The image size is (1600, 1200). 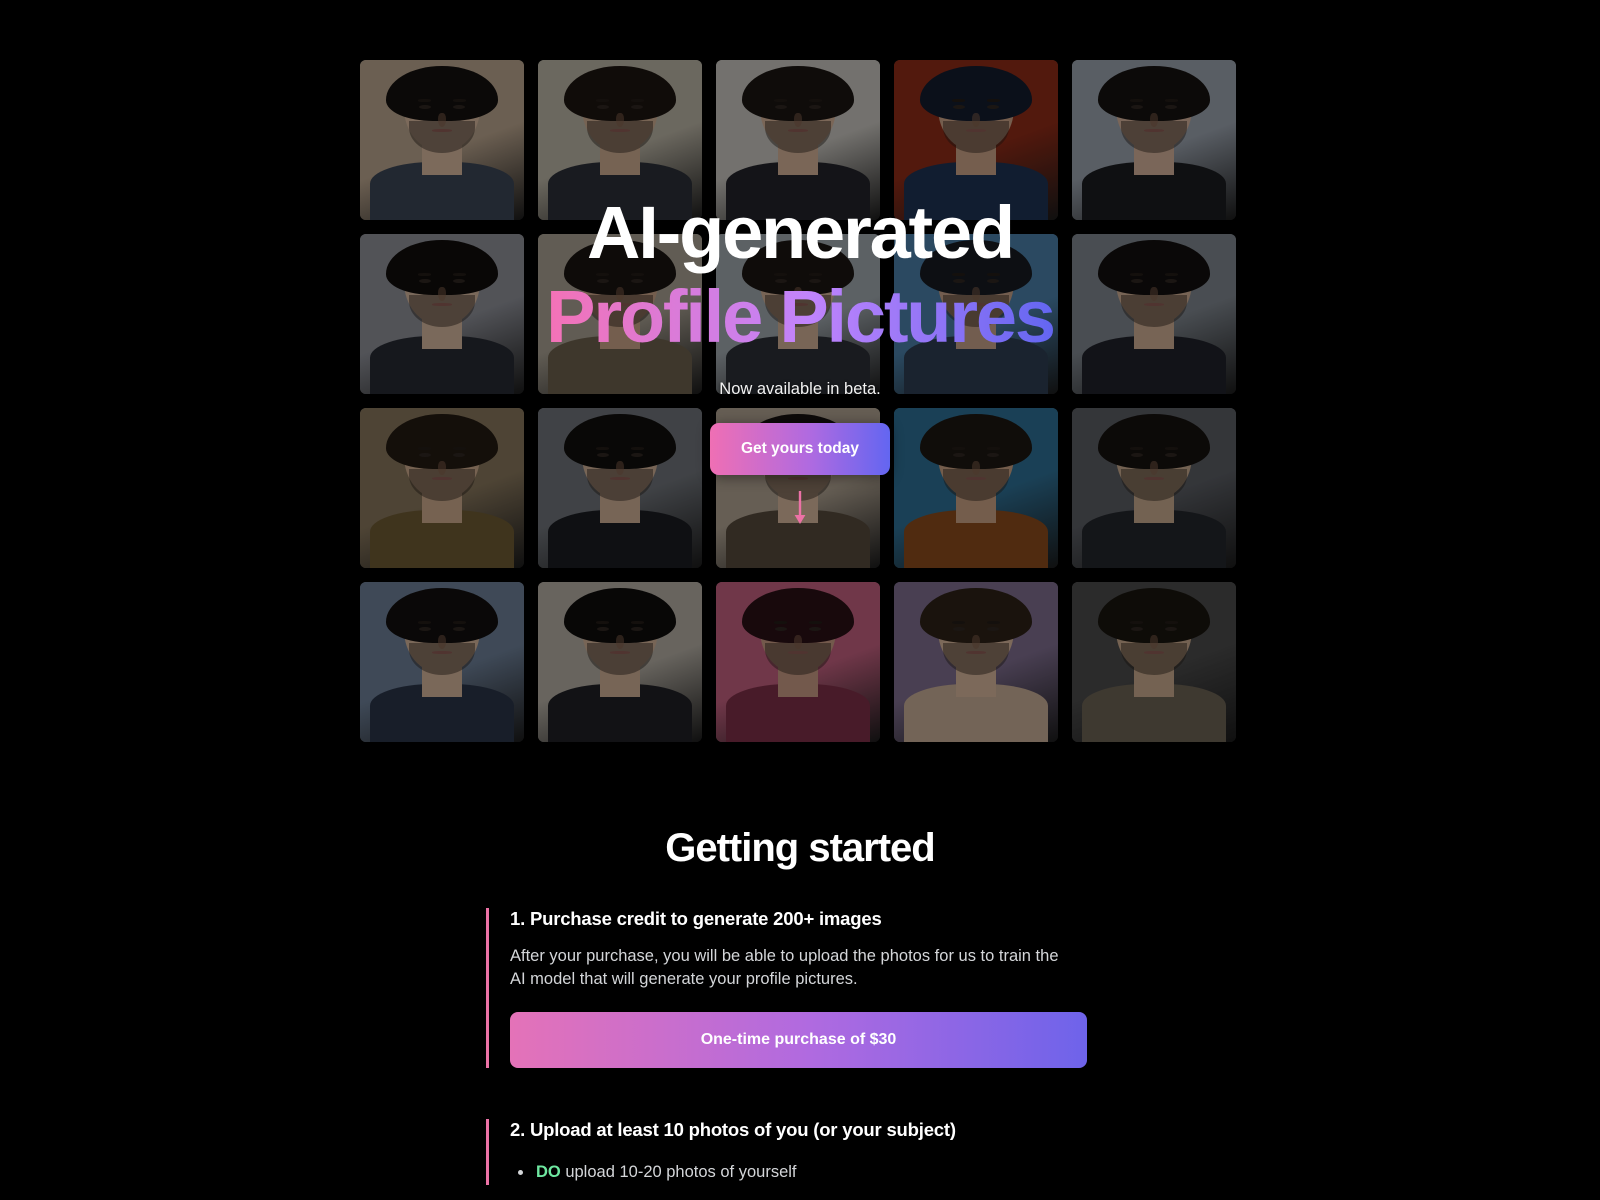 I want to click on list-item-text: upload 10-20 photos of yourself, so click(x=678, y=1171).